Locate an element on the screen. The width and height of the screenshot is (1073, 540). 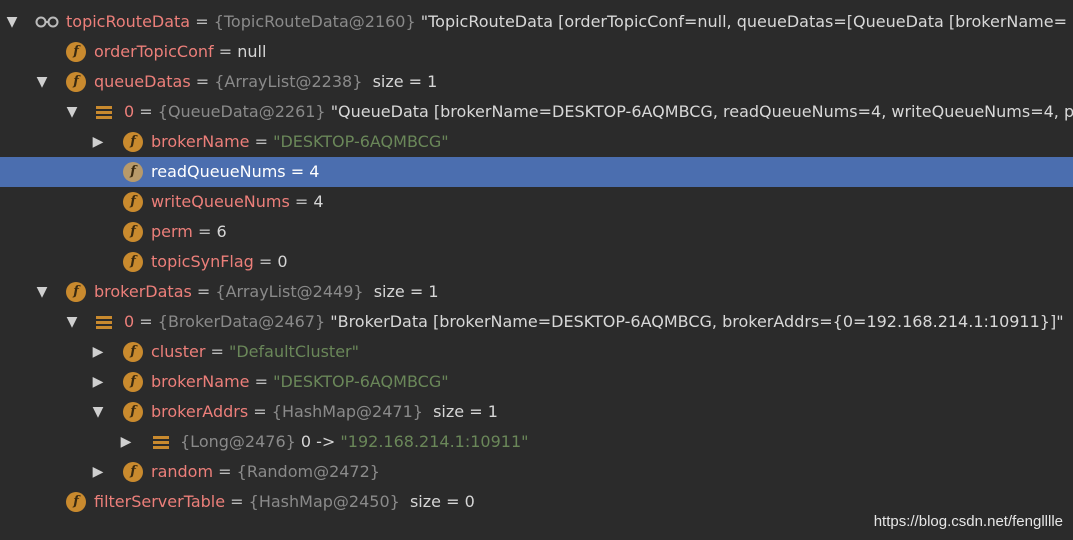
field-name: readQueueNums is located at coordinates (218, 171).